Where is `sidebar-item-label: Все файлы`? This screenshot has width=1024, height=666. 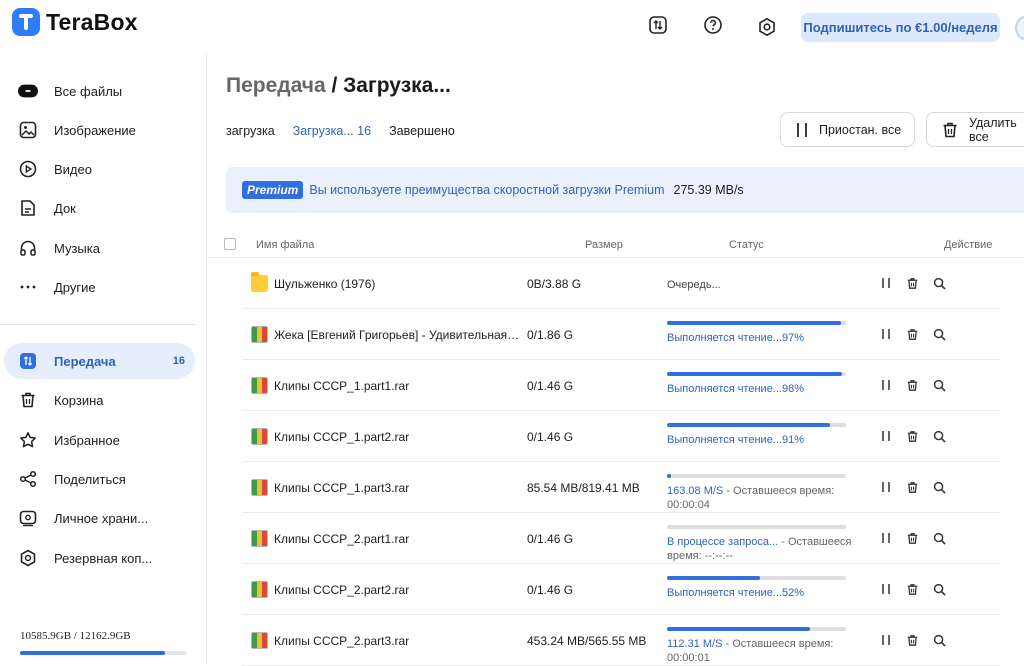 sidebar-item-label: Все файлы is located at coordinates (88, 91).